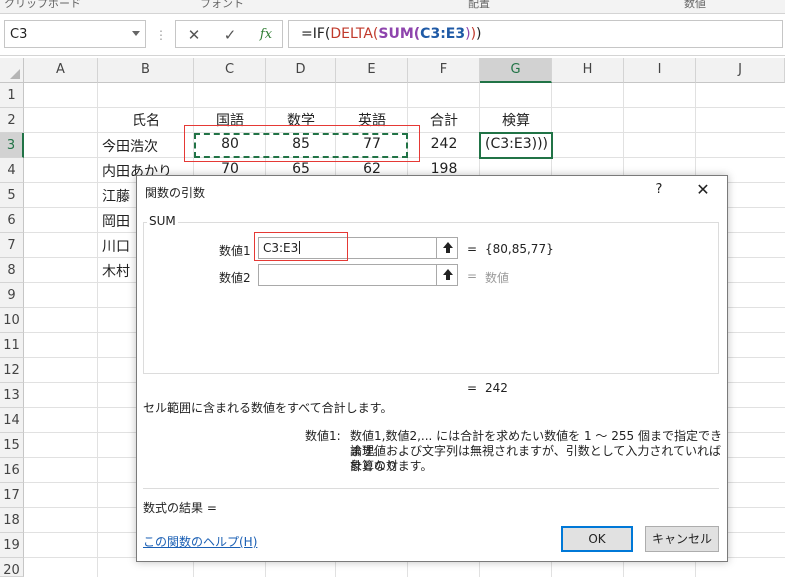  Describe the element at coordinates (659, 190) in the screenshot. I see `help-icon: ?` at that location.